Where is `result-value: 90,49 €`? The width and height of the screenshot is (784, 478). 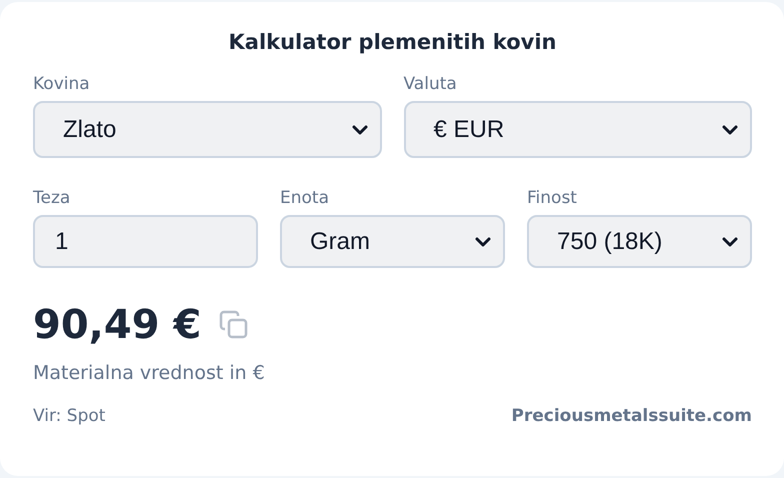 result-value: 90,49 € is located at coordinates (117, 325).